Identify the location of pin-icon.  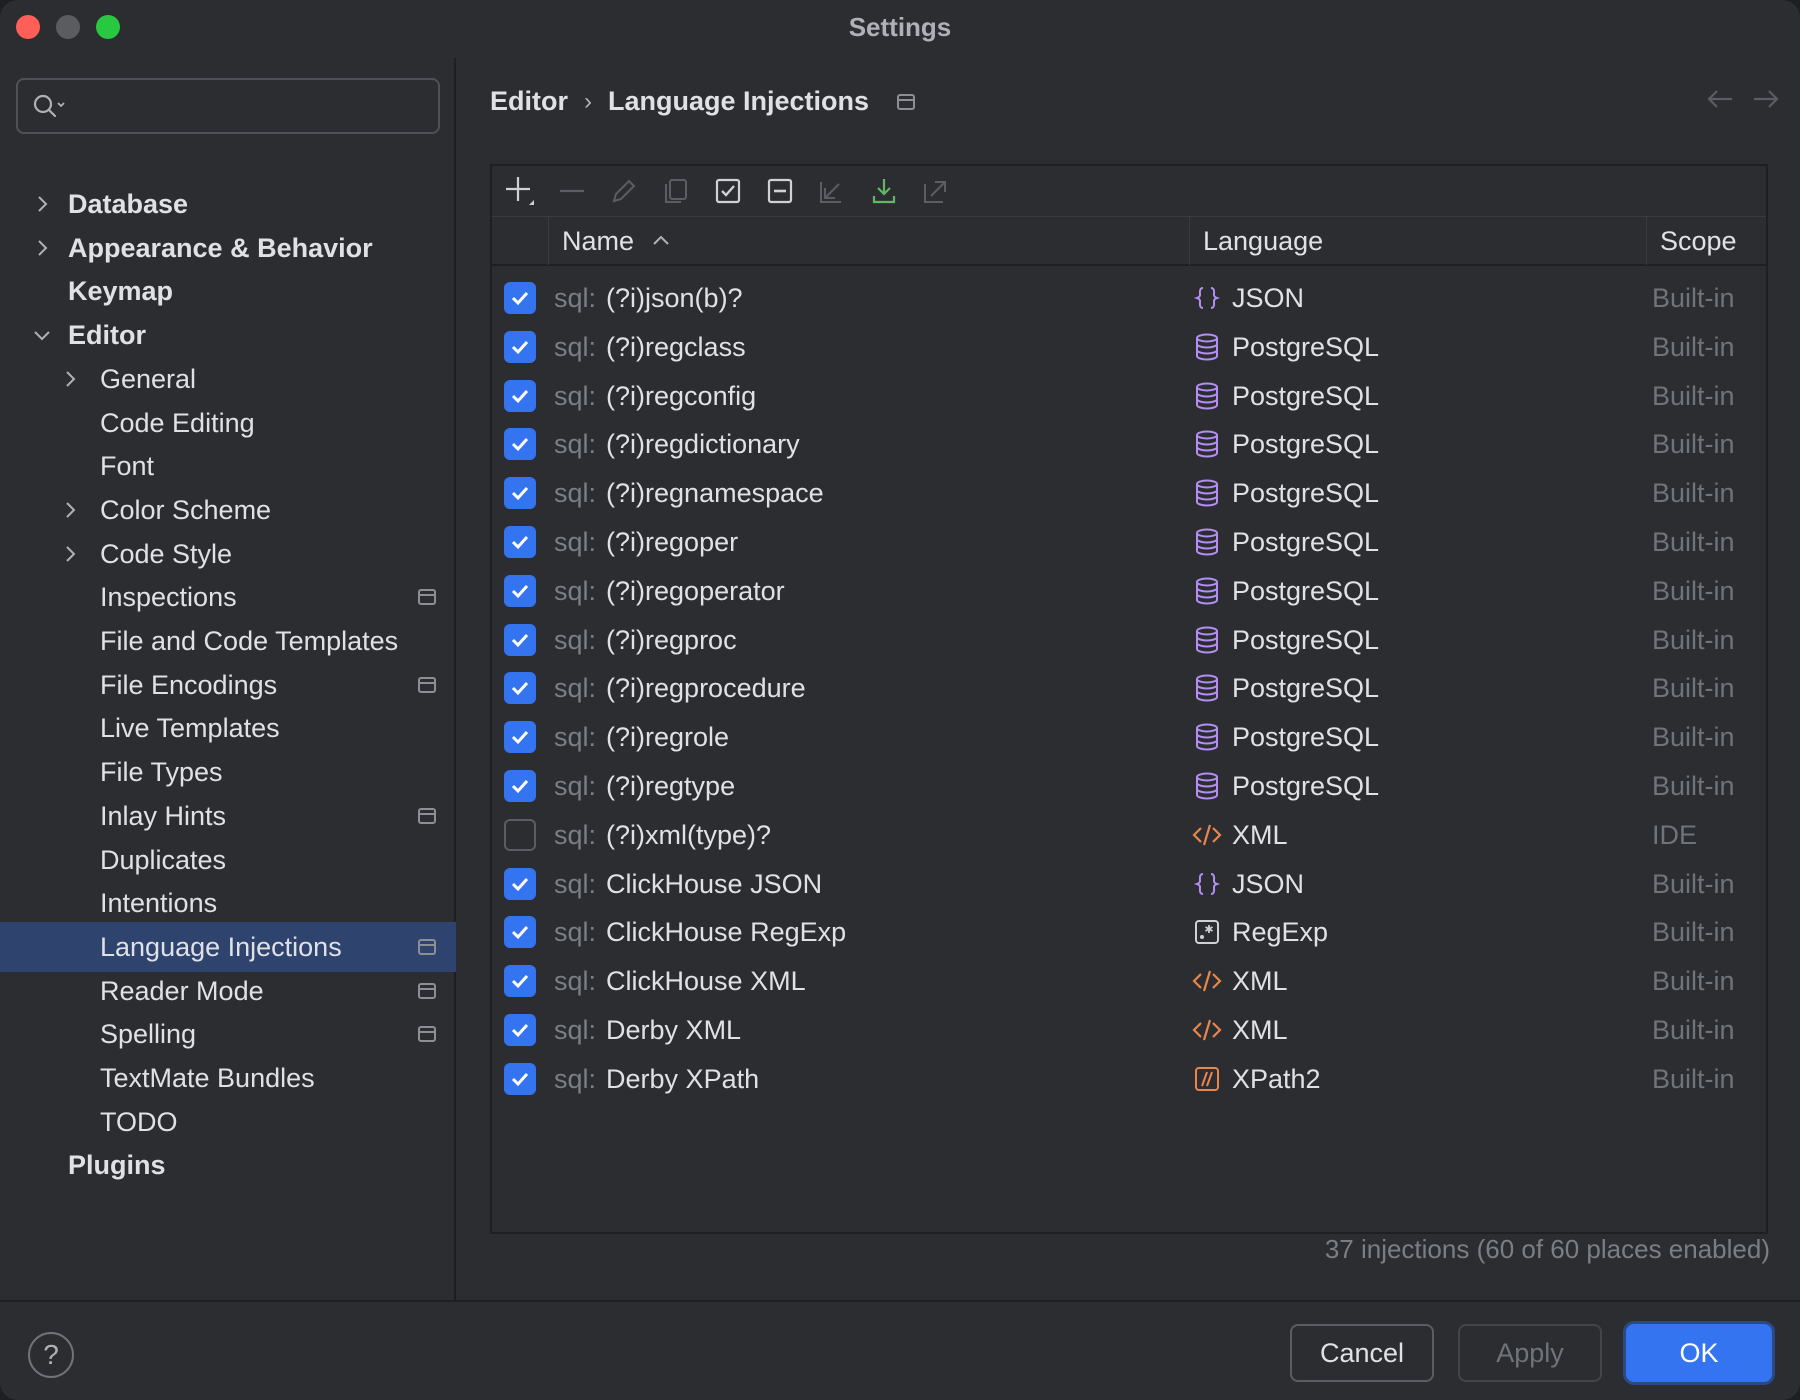
(427, 685).